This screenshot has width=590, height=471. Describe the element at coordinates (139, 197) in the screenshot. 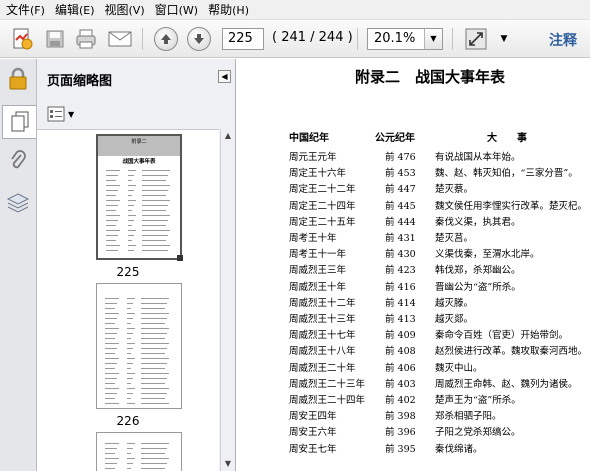

I see `thumbnail-page-225: 附录二 战国大事年表` at that location.